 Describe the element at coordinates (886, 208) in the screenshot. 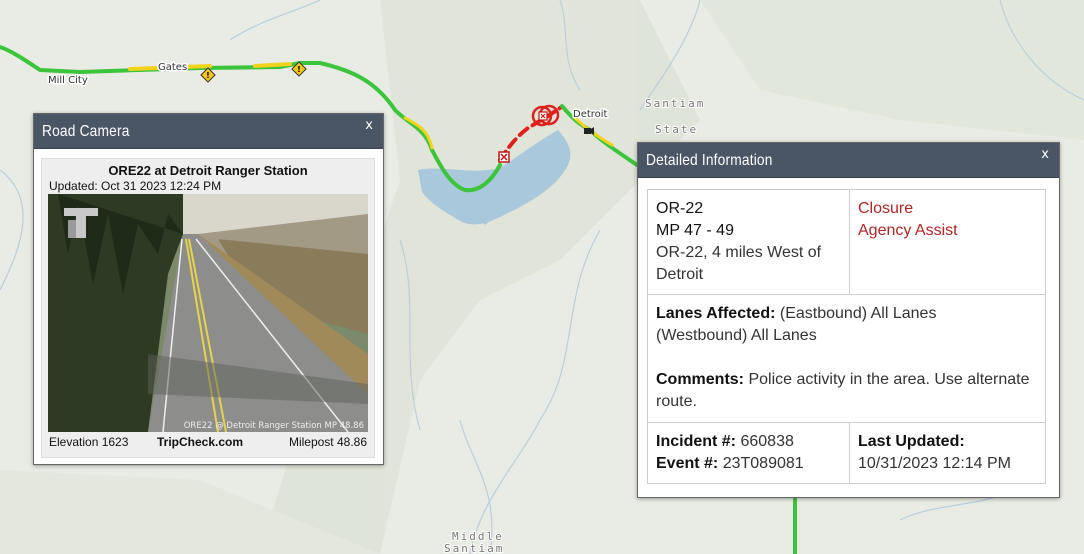

I see `event-type: Closure` at that location.